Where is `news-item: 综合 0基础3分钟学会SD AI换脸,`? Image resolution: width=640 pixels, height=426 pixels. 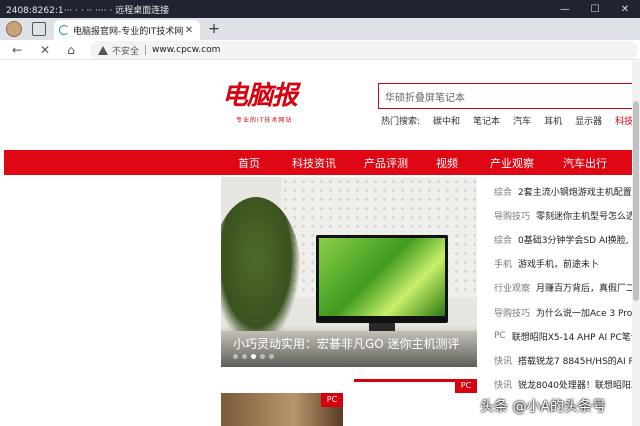
news-item: 综合 0基础3分钟学会SD AI换脸, is located at coordinates (563, 239).